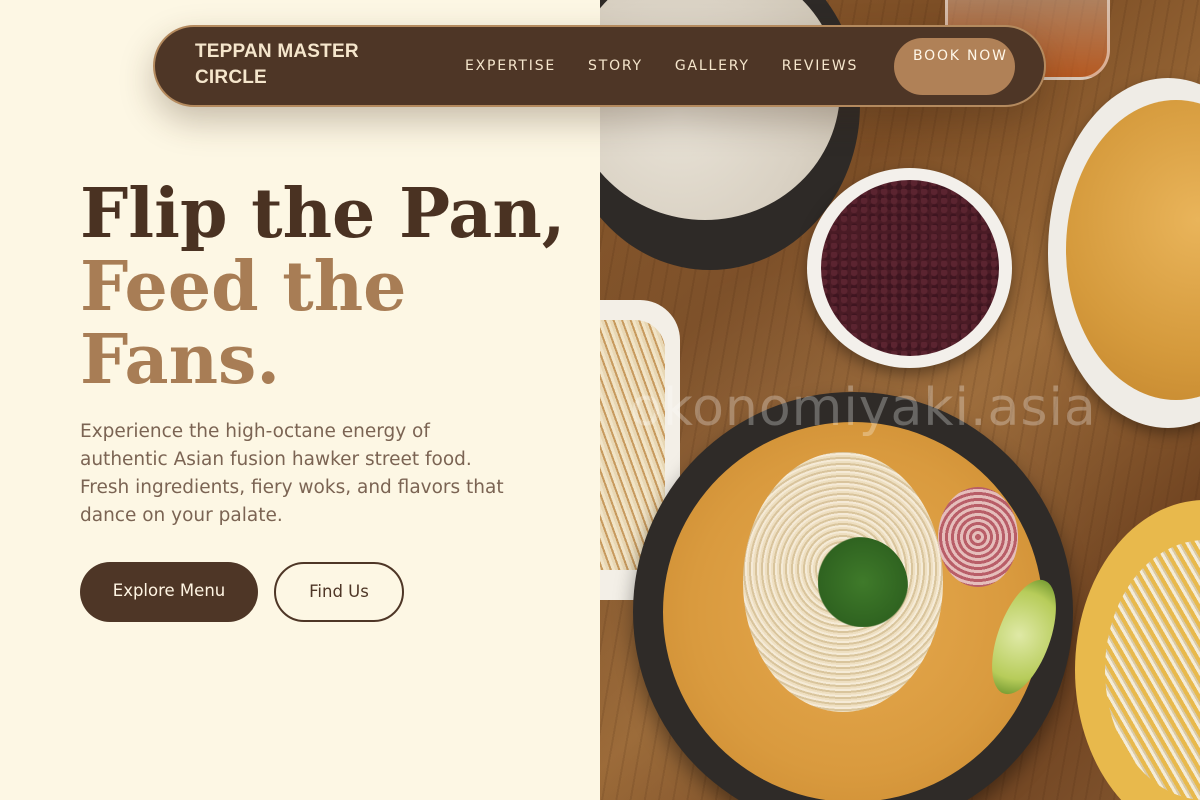 This screenshot has width=1200, height=800. I want to click on hero-title-line1: Flip the Pan,, so click(323, 214).